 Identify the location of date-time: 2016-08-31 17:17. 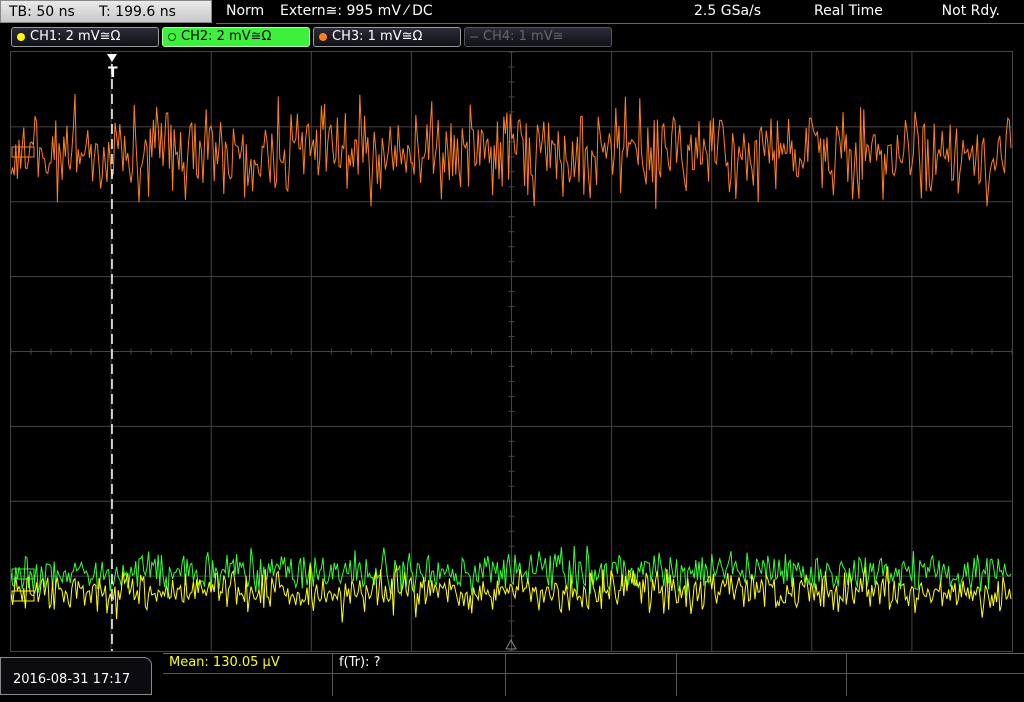
(76, 676).